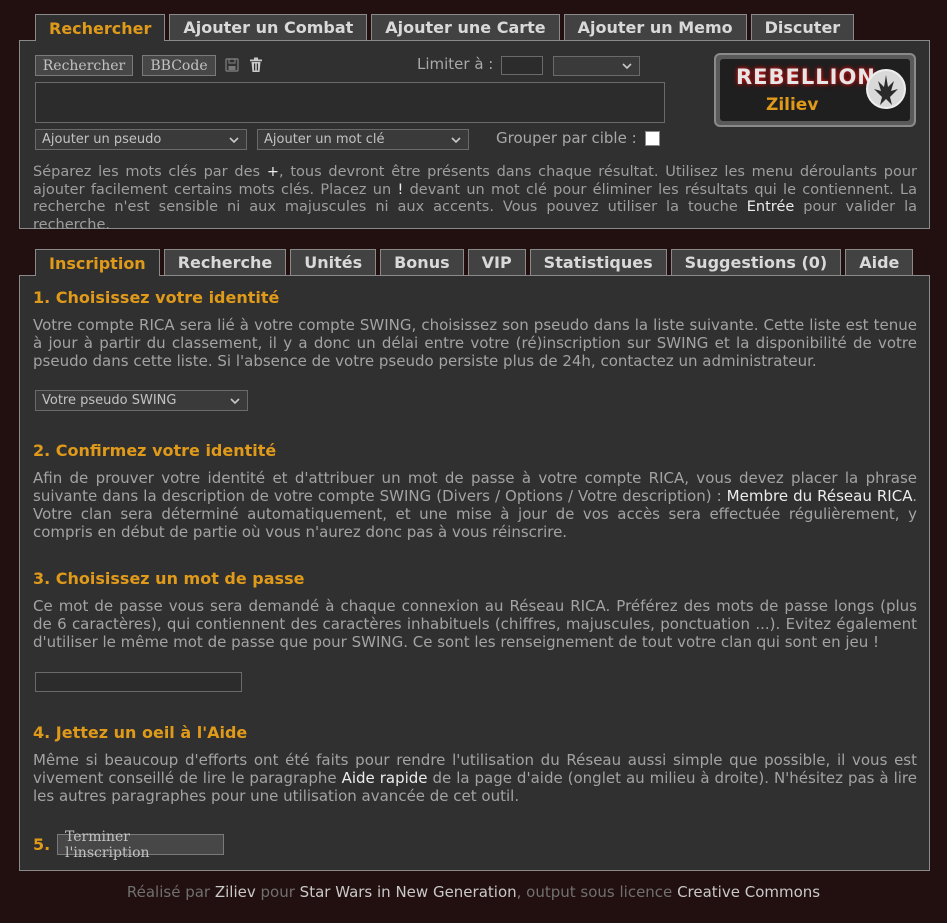 This screenshot has width=947, height=923. What do you see at coordinates (886, 89) in the screenshot?
I see `rebel-alliance-icon` at bounding box center [886, 89].